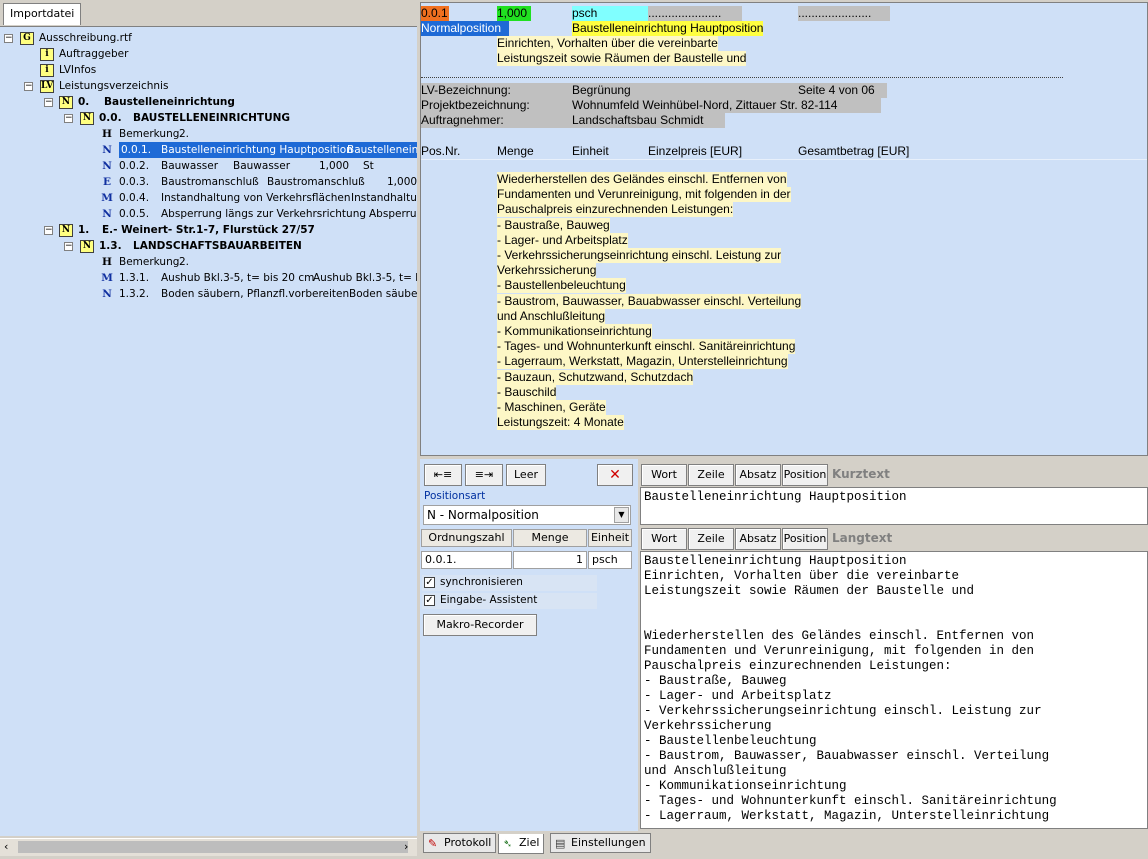  Describe the element at coordinates (550, 538) in the screenshot. I see `header-menge: Menge` at that location.